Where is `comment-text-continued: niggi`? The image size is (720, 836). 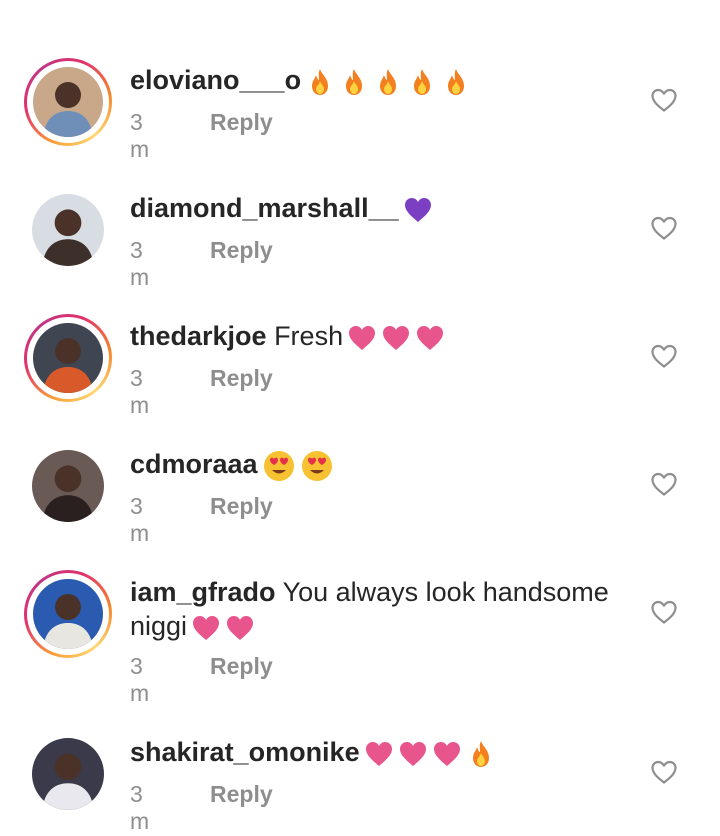
comment-text-continued: niggi is located at coordinates (192, 626).